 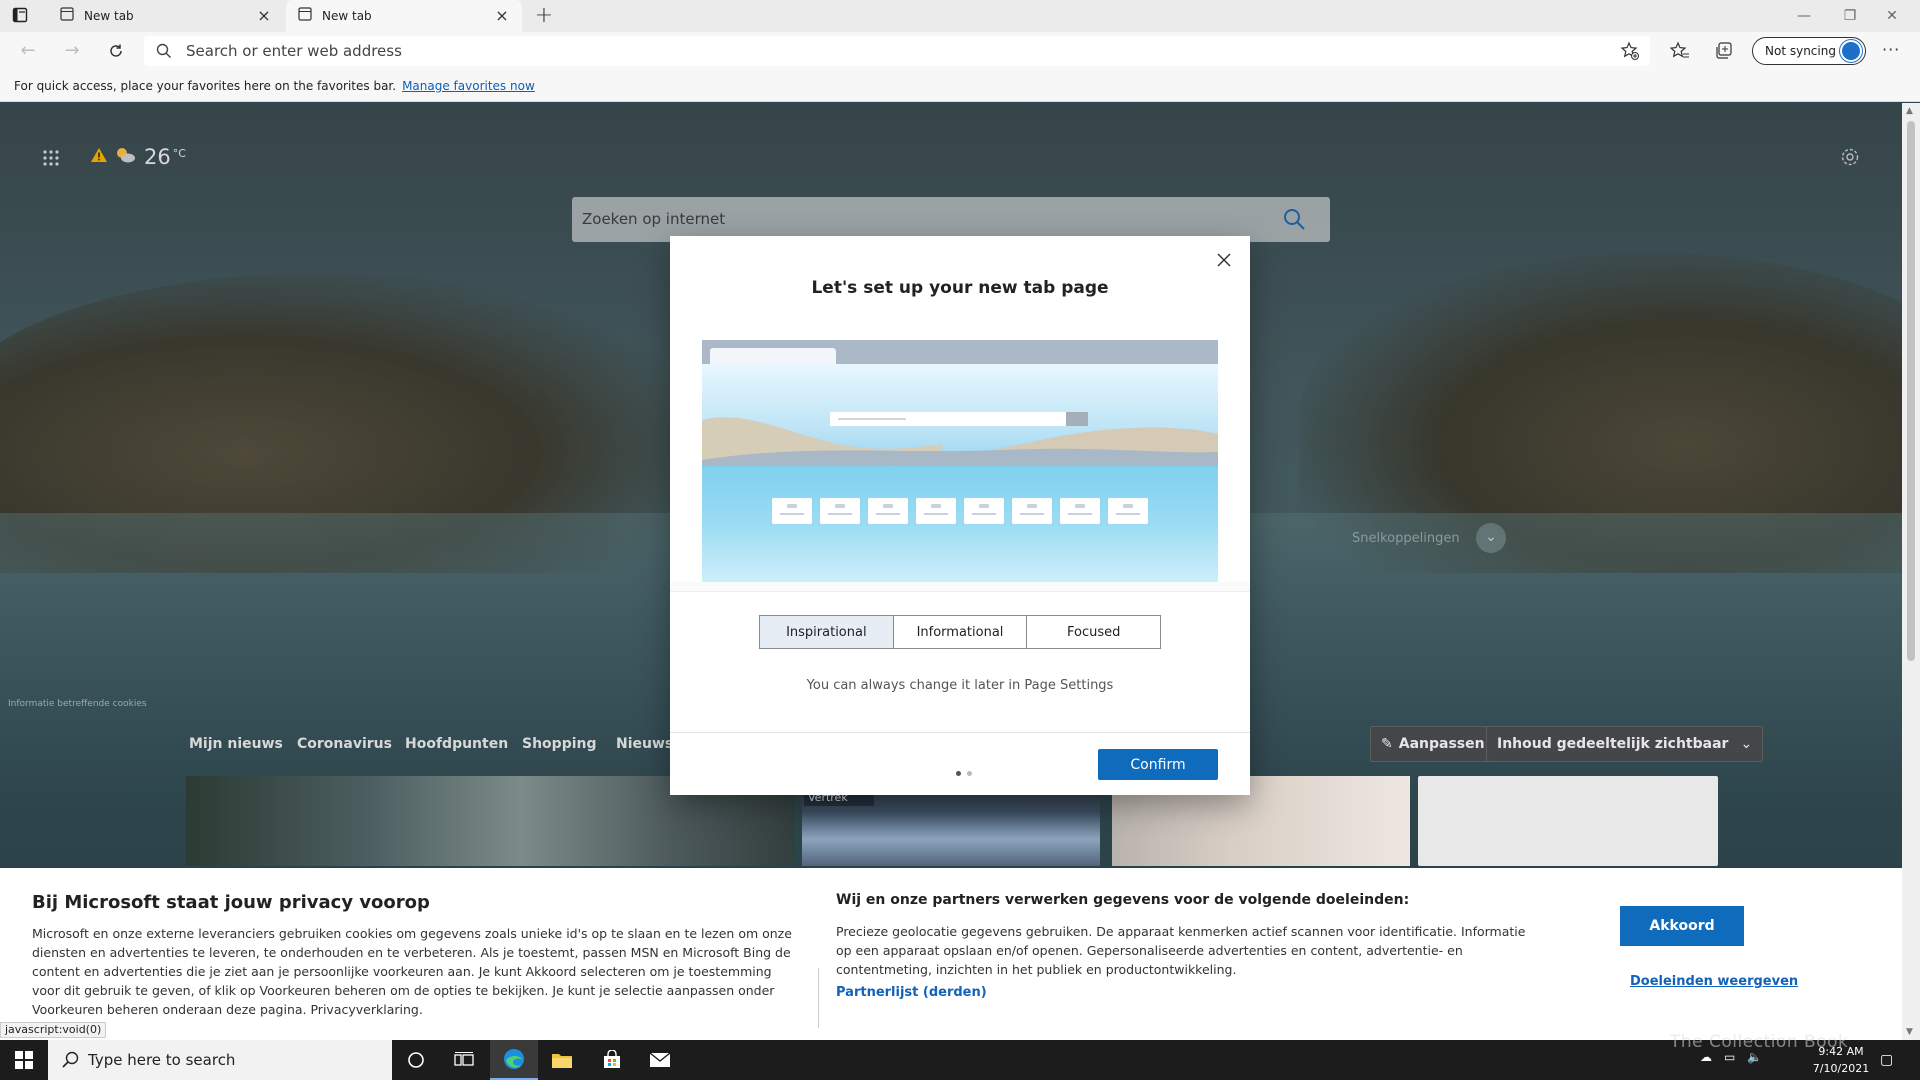 I want to click on avatar, so click(x=1851, y=51).